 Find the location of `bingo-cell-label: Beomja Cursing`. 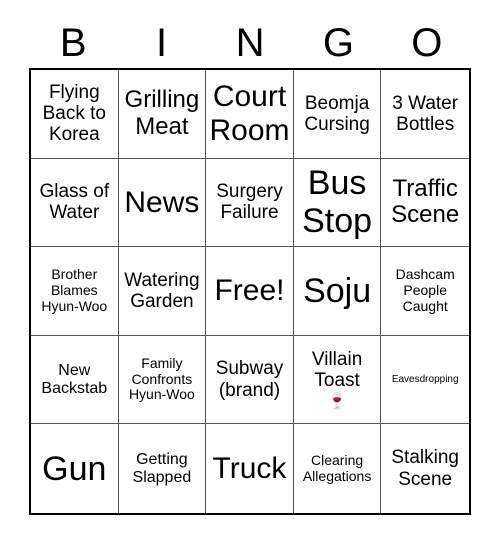

bingo-cell-label: Beomja Cursing is located at coordinates (337, 113).